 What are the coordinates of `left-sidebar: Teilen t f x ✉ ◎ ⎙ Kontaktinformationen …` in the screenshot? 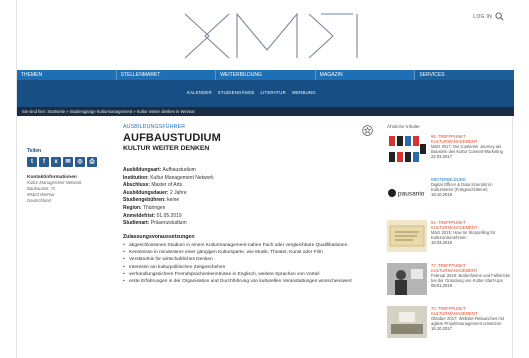 It's located at (64, 176).